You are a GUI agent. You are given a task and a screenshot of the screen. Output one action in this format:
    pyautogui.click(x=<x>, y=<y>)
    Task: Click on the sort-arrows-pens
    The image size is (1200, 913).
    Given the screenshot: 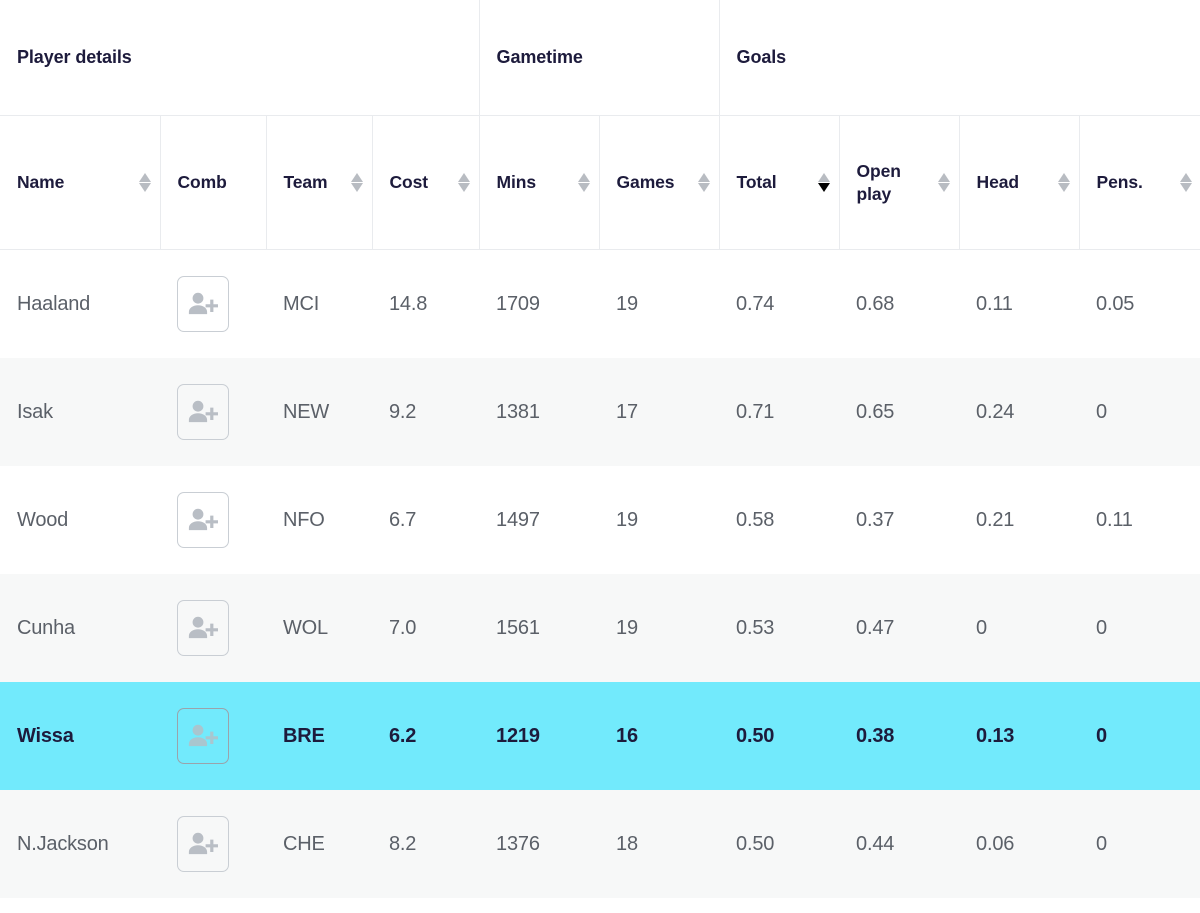 What is the action you would take?
    pyautogui.click(x=1185, y=182)
    